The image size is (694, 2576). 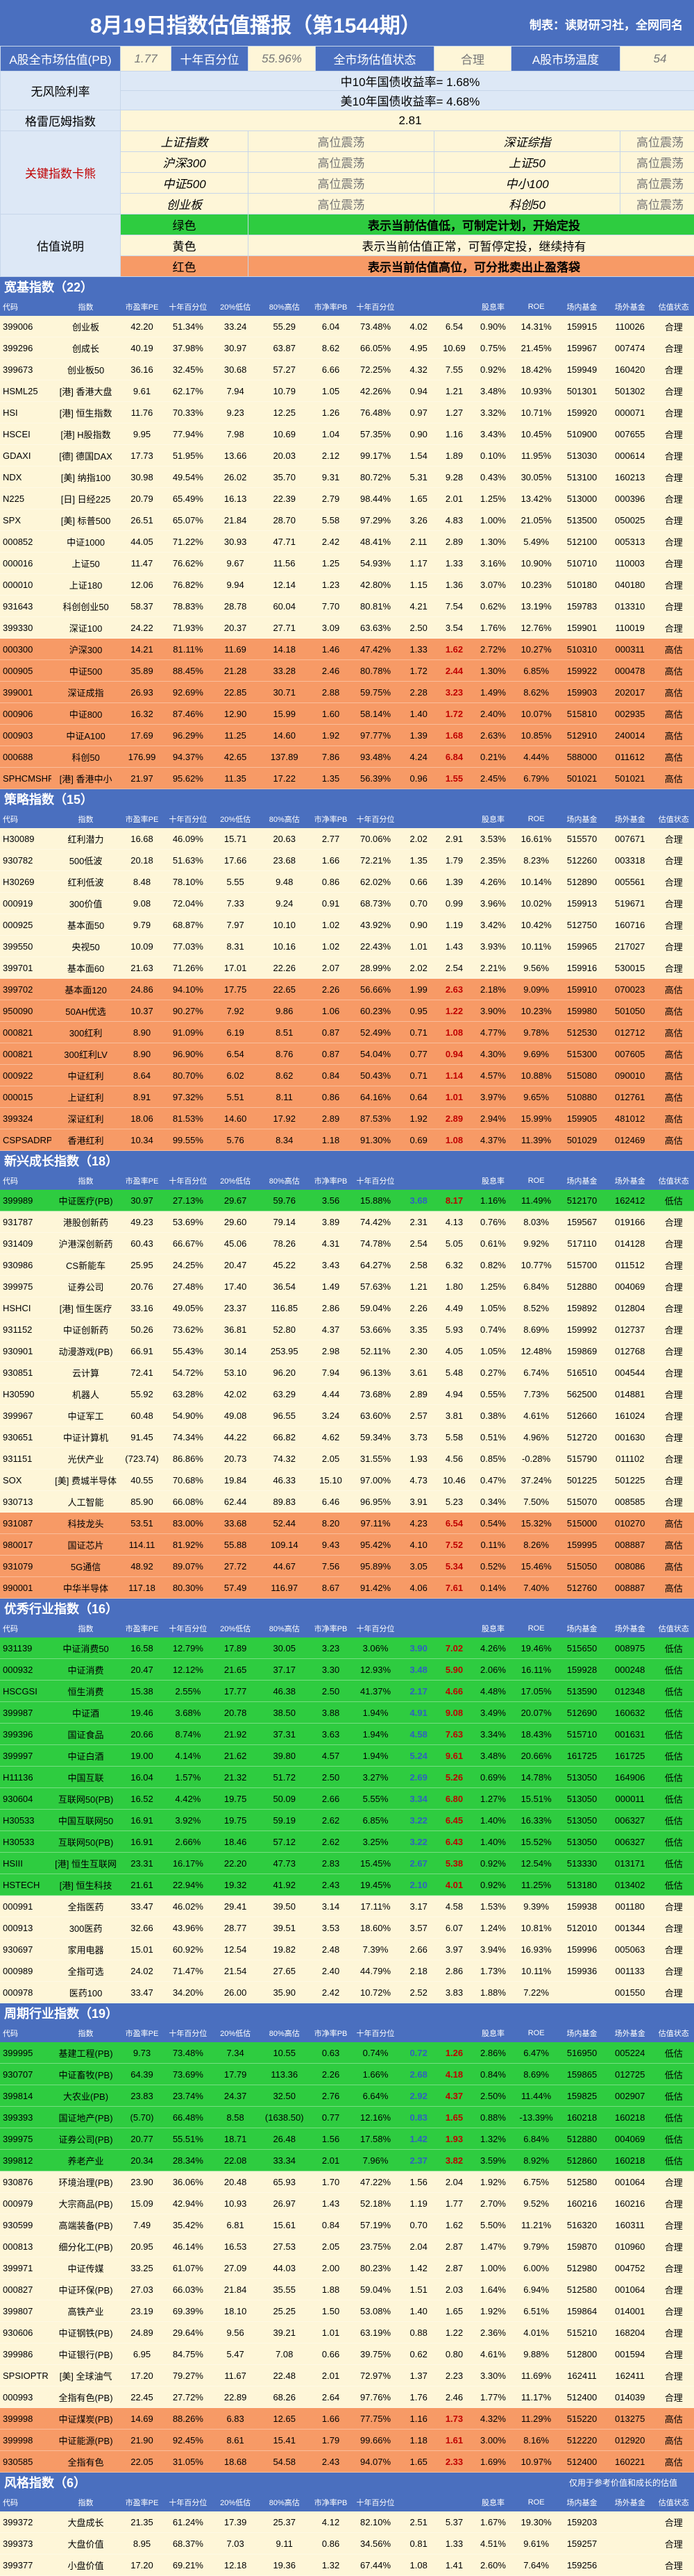 What do you see at coordinates (141, 1756) in the screenshot?
I see `cell-pe: 19.00` at bounding box center [141, 1756].